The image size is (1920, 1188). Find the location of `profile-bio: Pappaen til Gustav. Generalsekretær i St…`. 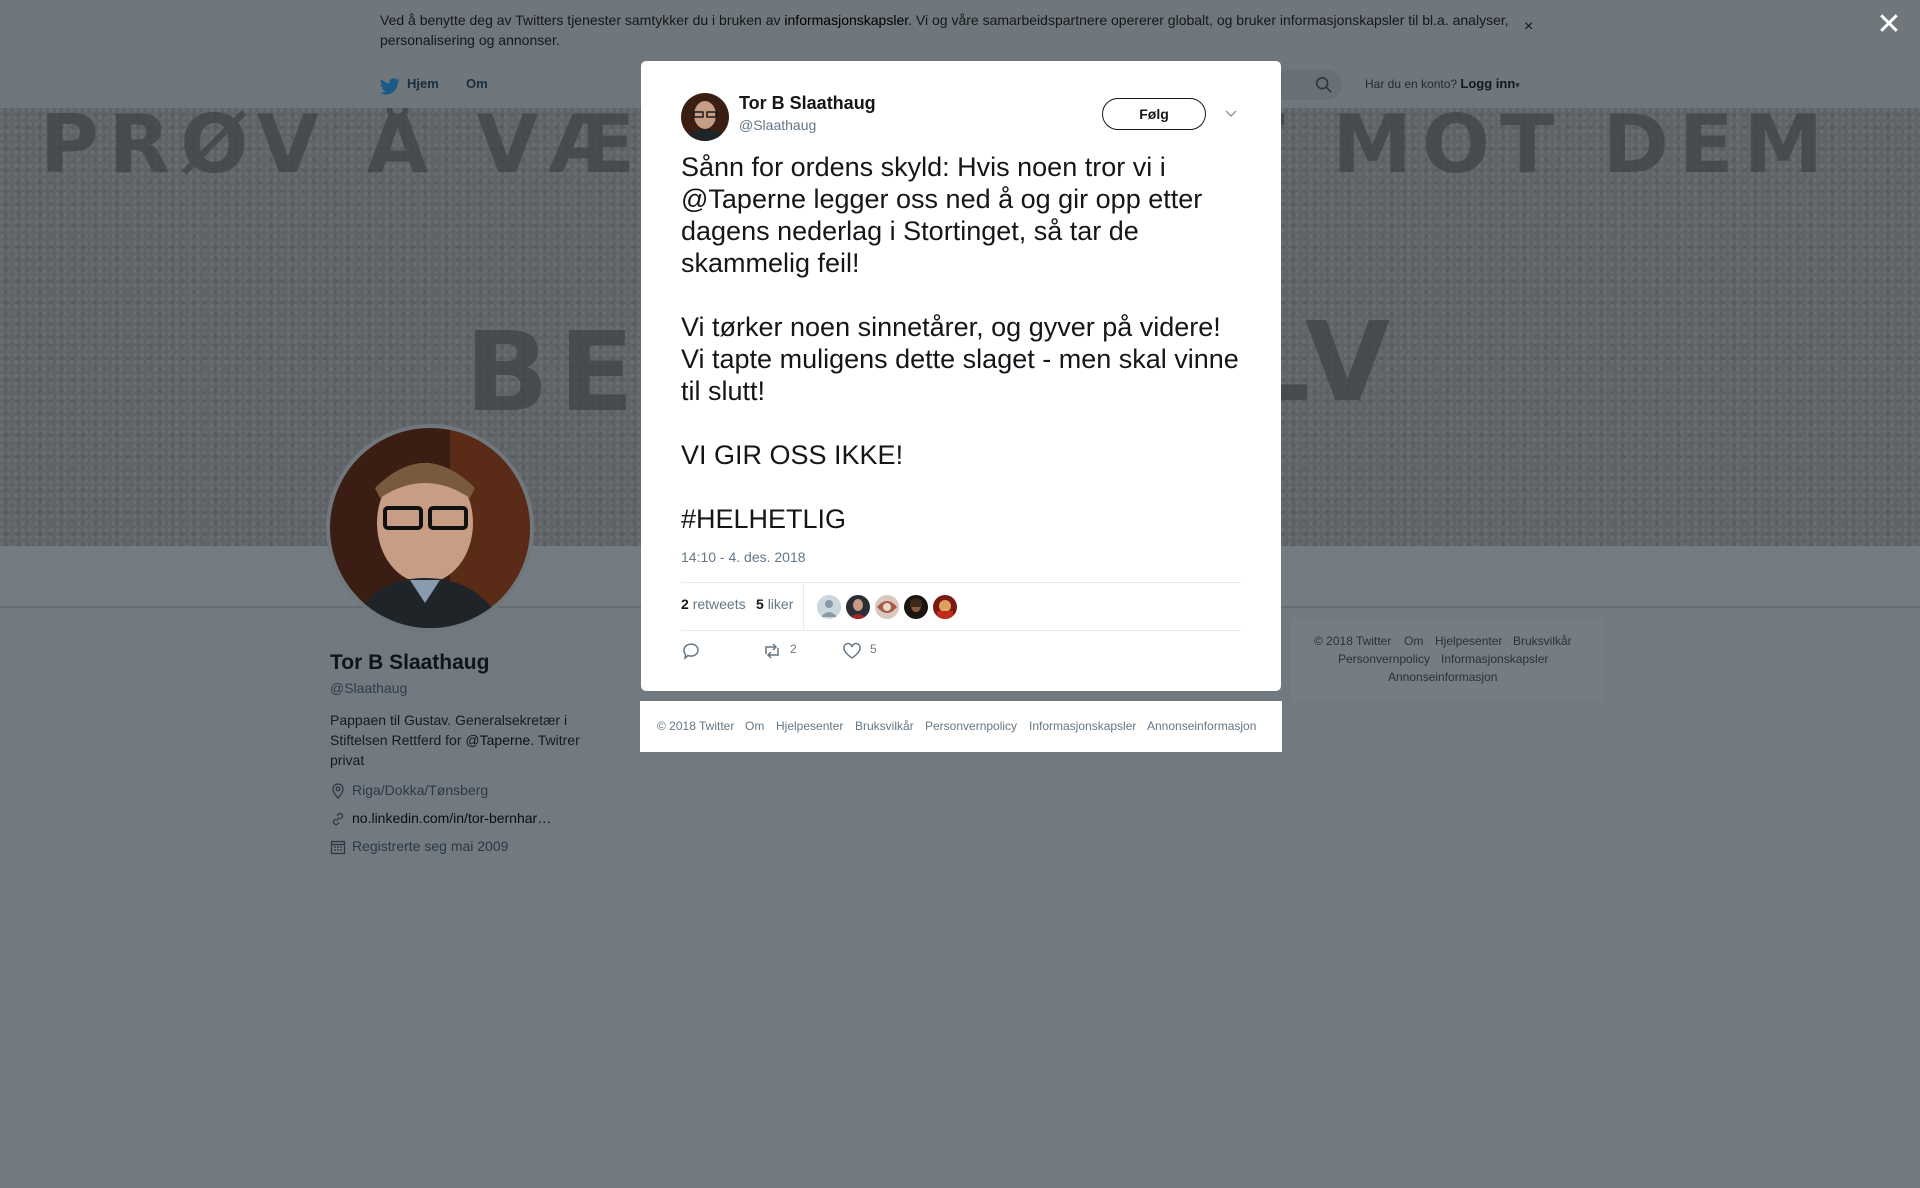

profile-bio: Pappaen til Gustav. Generalsekretær i St… is located at coordinates (465, 740).